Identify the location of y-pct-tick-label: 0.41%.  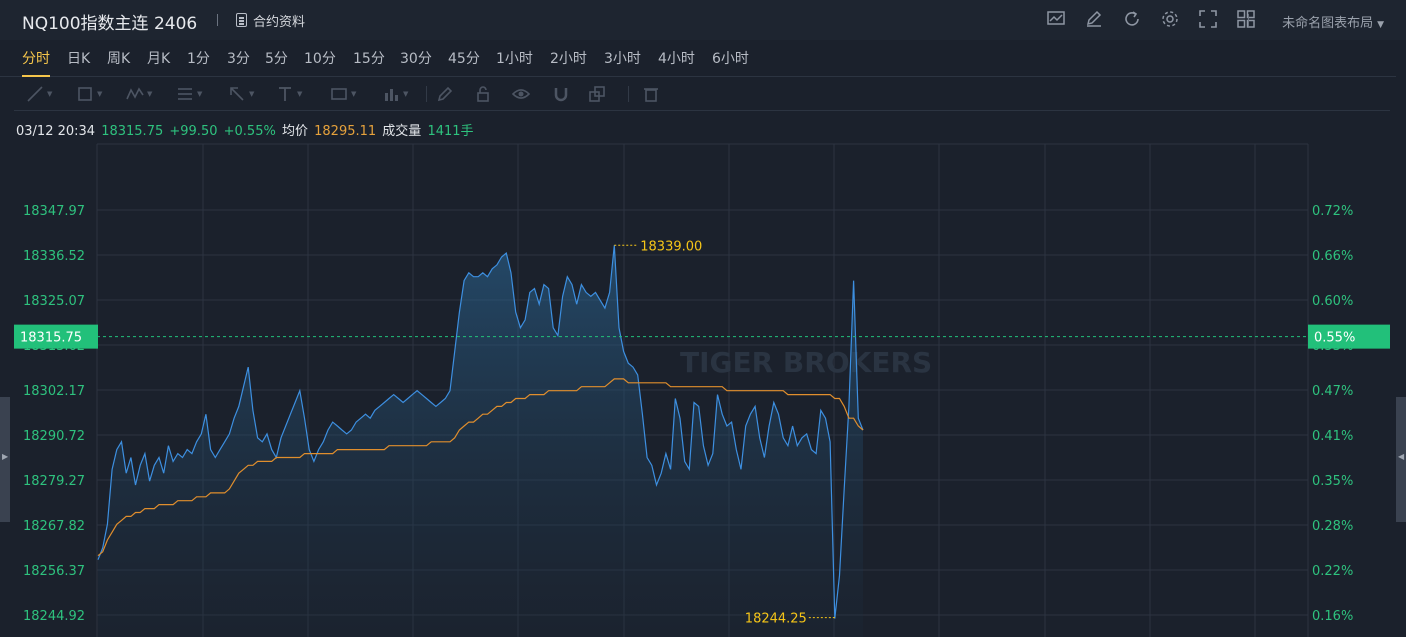
(1332, 436).